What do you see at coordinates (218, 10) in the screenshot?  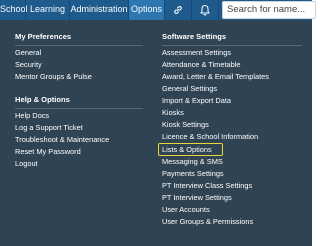 I see `nav-divider` at bounding box center [218, 10].